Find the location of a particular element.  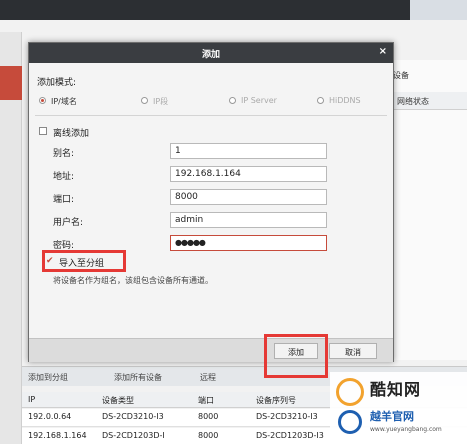

address-label: 地址: is located at coordinates (64, 177).